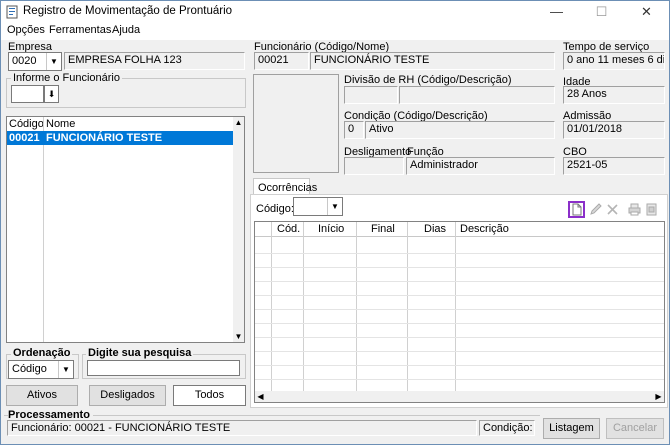  I want to click on empresa-code-combo: 0020 ▼, so click(35, 61).